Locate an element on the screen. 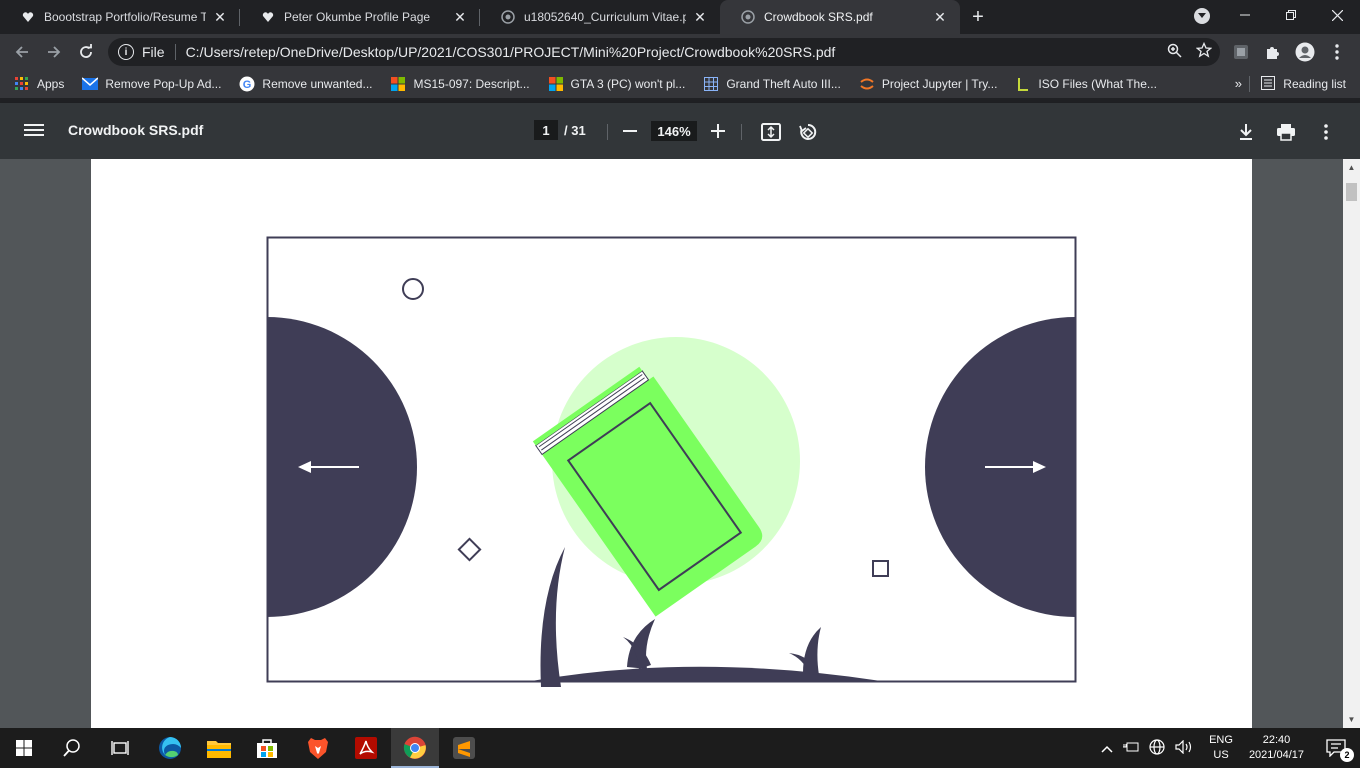 The image size is (1360, 768). grass-blade is located at coordinates (552, 617).